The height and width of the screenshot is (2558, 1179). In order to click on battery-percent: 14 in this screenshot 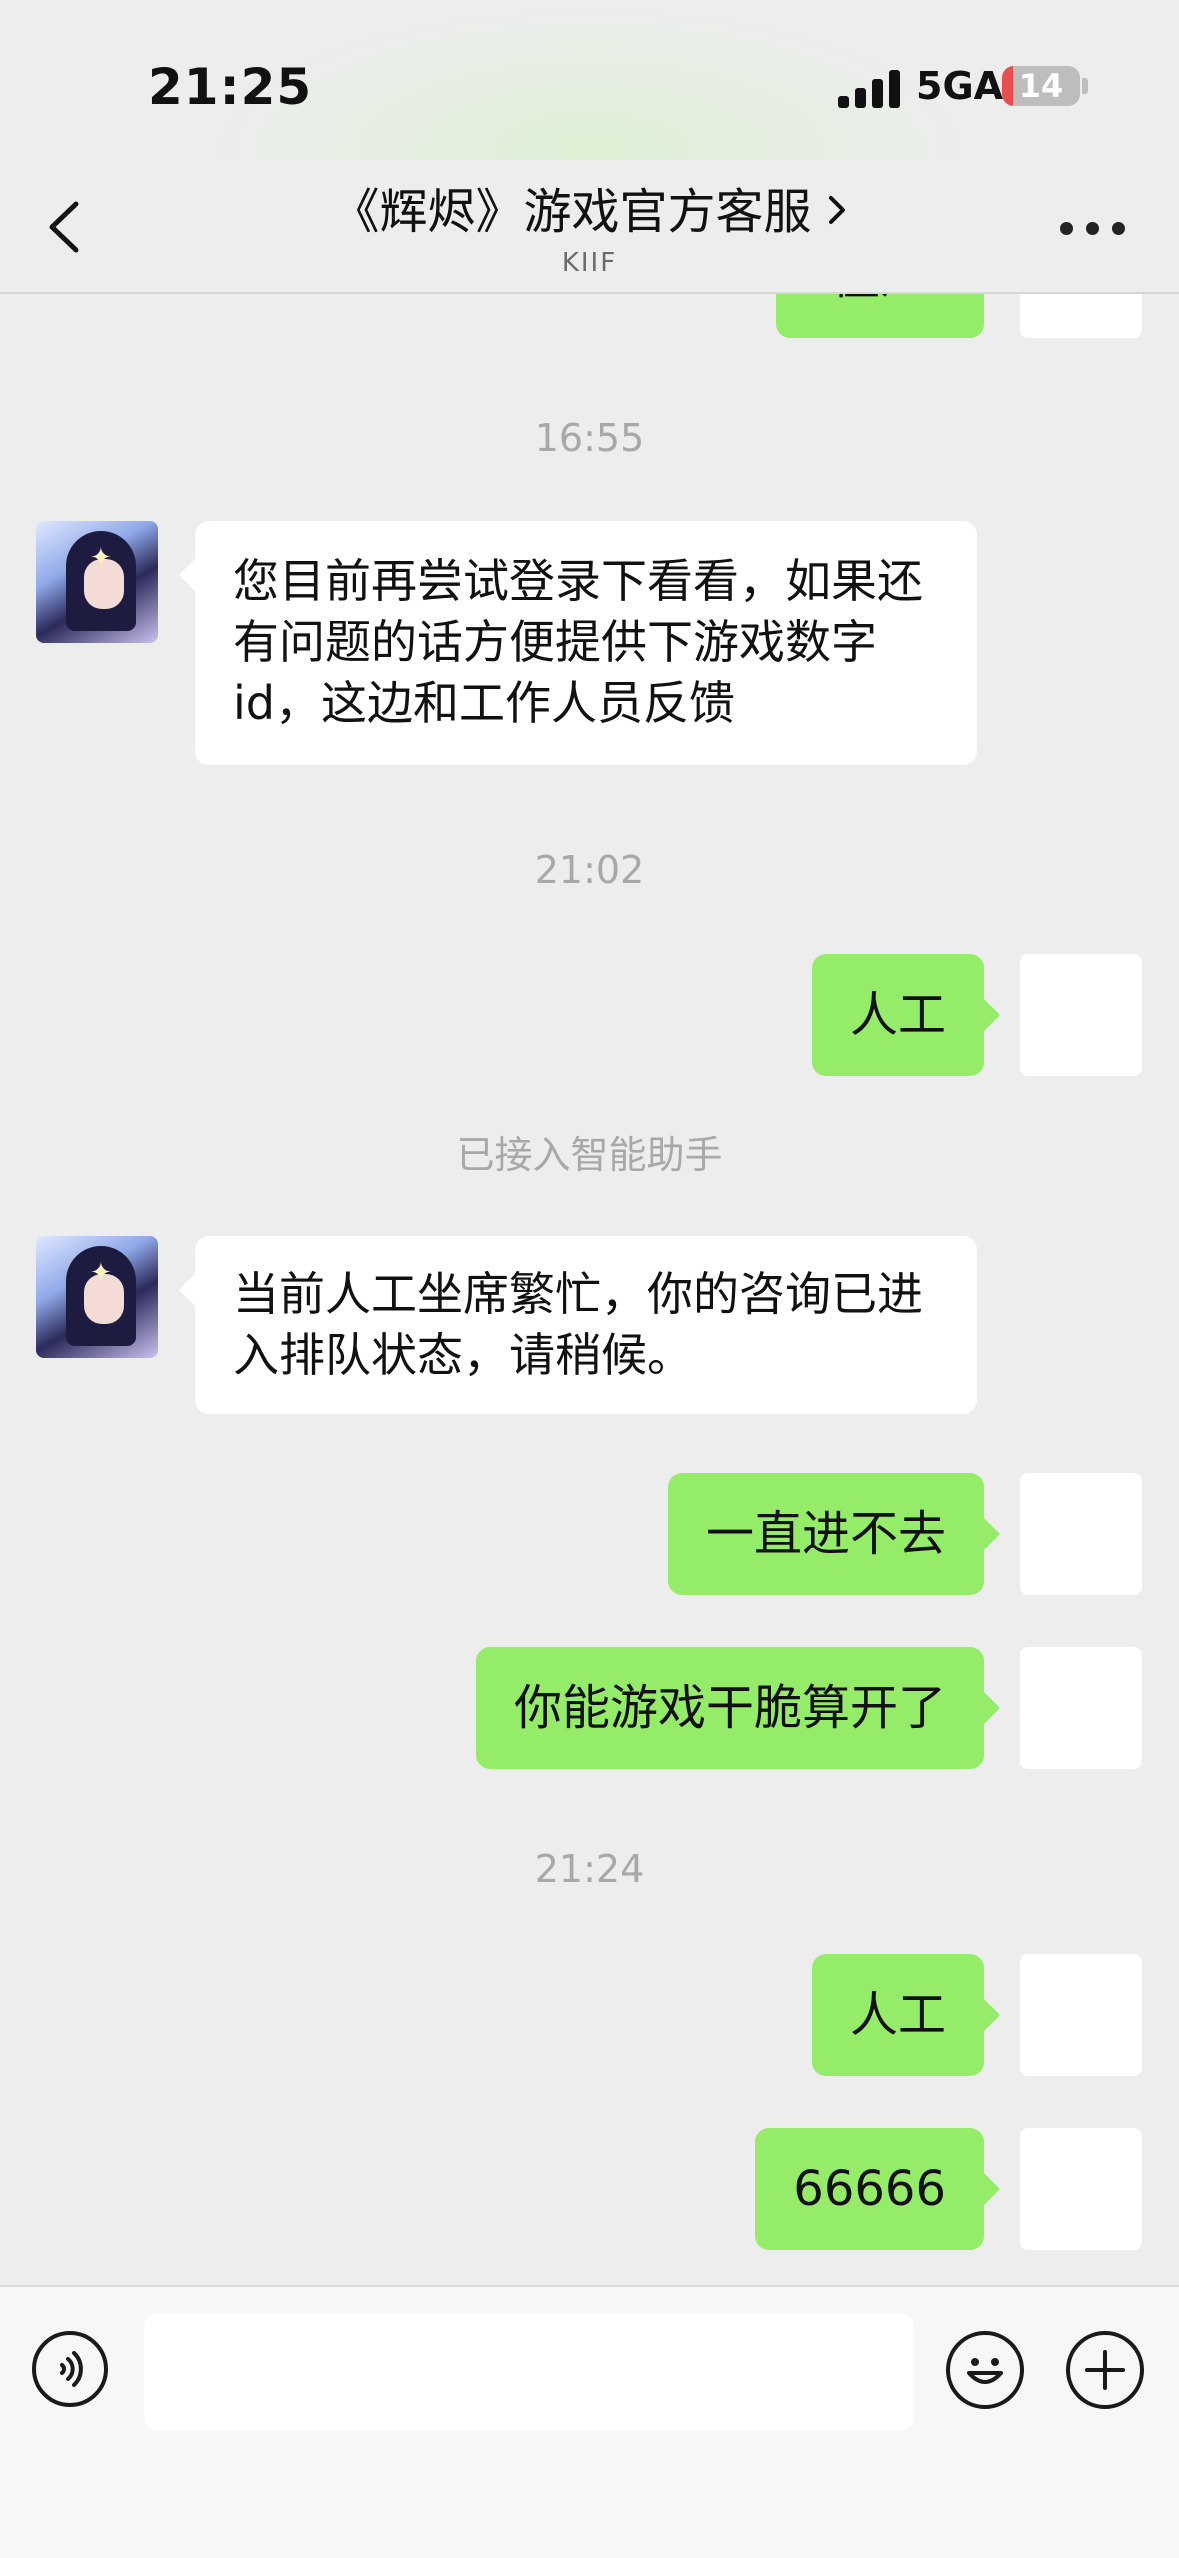, I will do `click(1041, 86)`.